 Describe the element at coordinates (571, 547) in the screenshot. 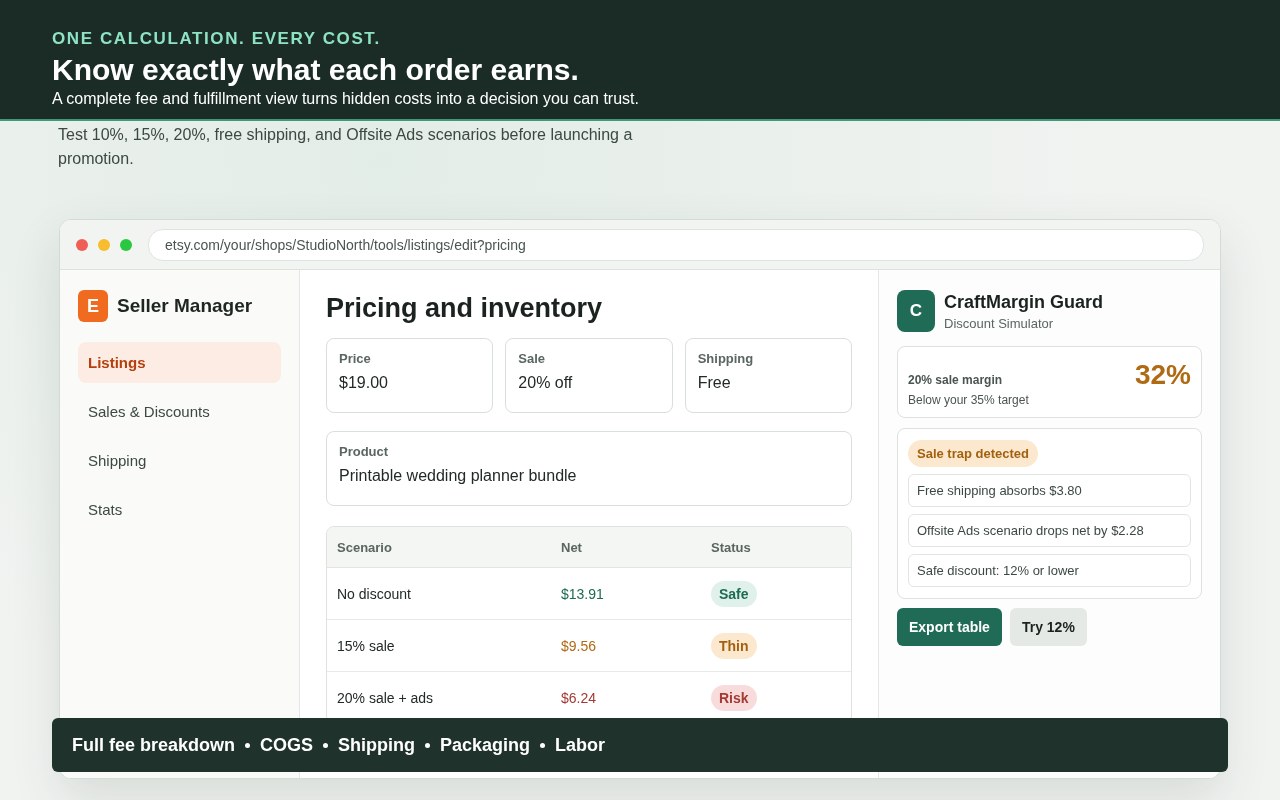

I see `column-header: Net` at that location.